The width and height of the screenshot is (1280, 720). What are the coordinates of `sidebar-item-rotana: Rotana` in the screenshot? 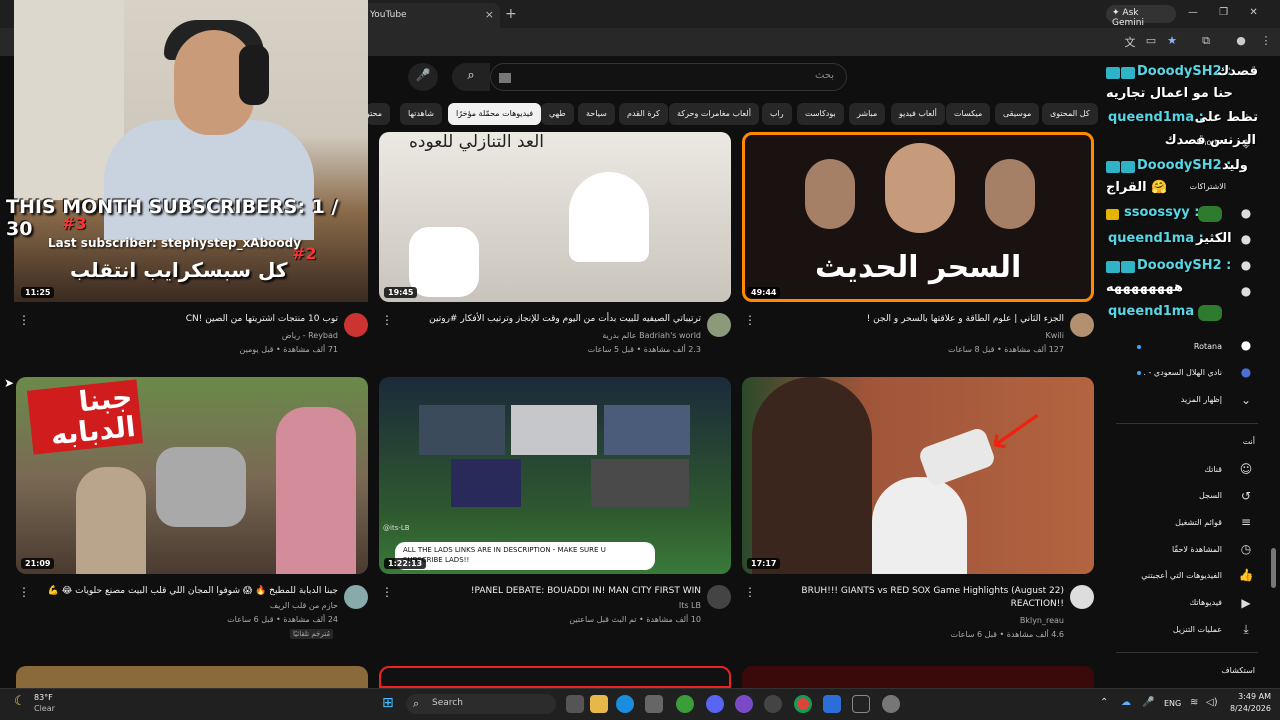 It's located at (1181, 346).